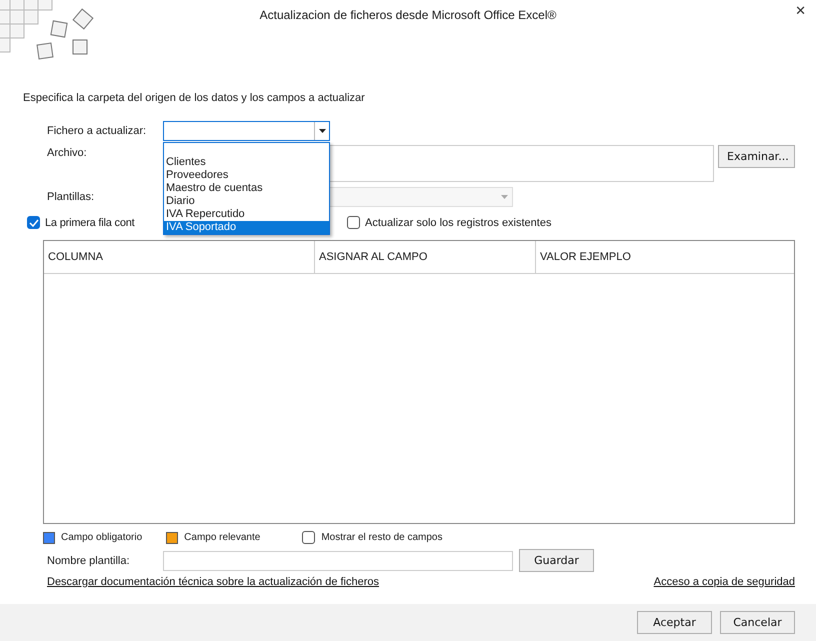 This screenshot has width=816, height=641. What do you see at coordinates (67, 152) in the screenshot?
I see `field-label: Archivo:` at bounding box center [67, 152].